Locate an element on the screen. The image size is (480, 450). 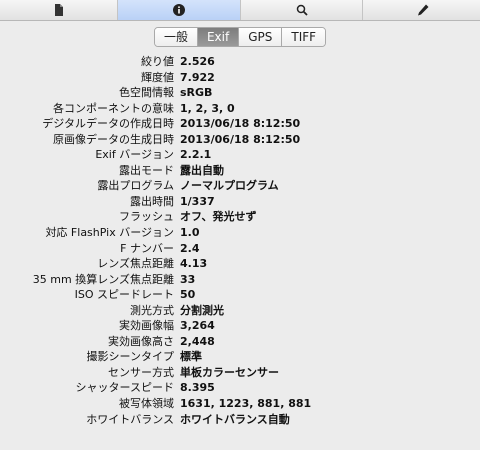
property-label: 実効画像高さ is located at coordinates (141, 341).